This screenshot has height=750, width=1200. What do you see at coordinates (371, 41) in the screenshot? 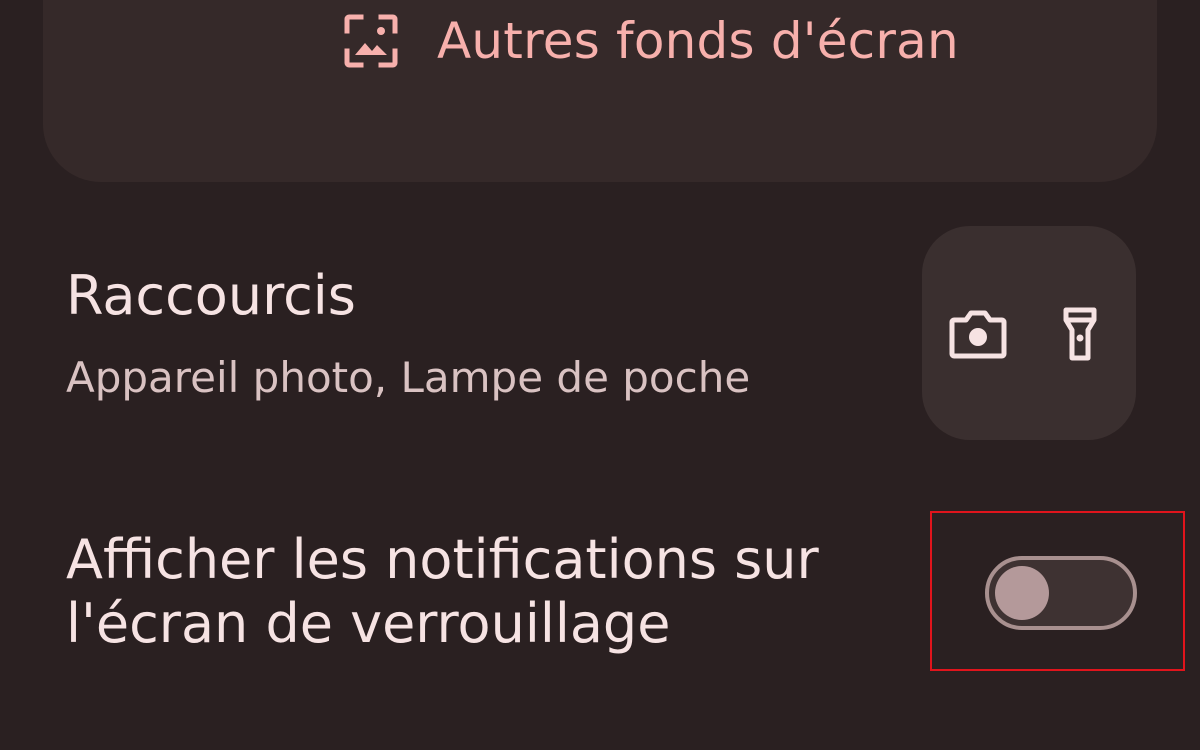
I see `image-icon` at bounding box center [371, 41].